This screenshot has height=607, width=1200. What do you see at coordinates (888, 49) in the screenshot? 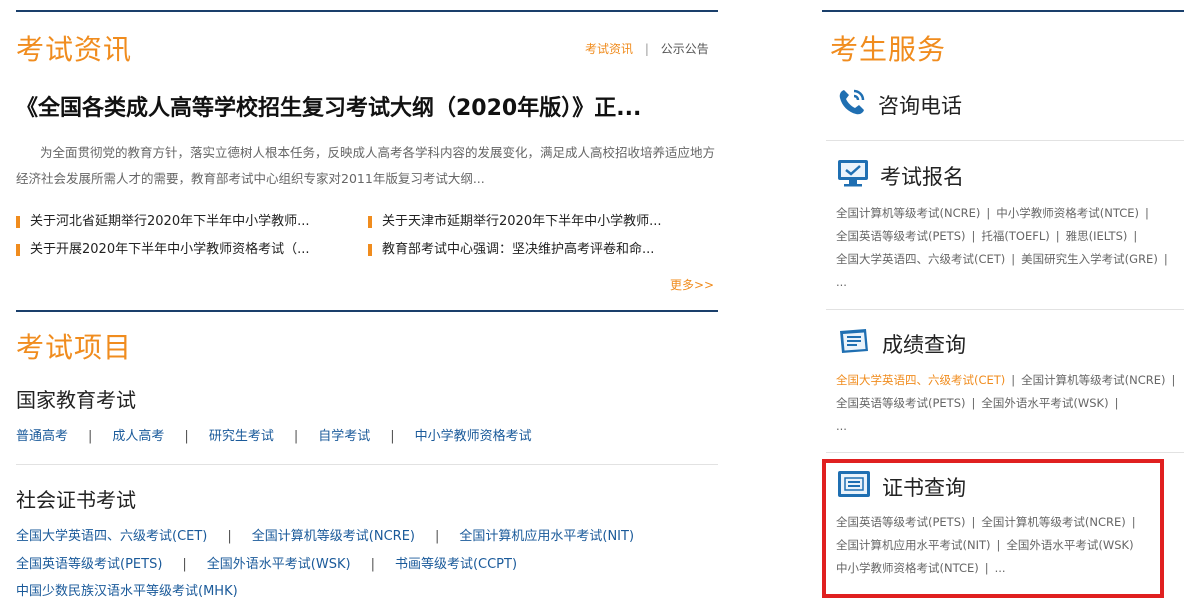
I see `services-section-title: 考生服务` at bounding box center [888, 49].